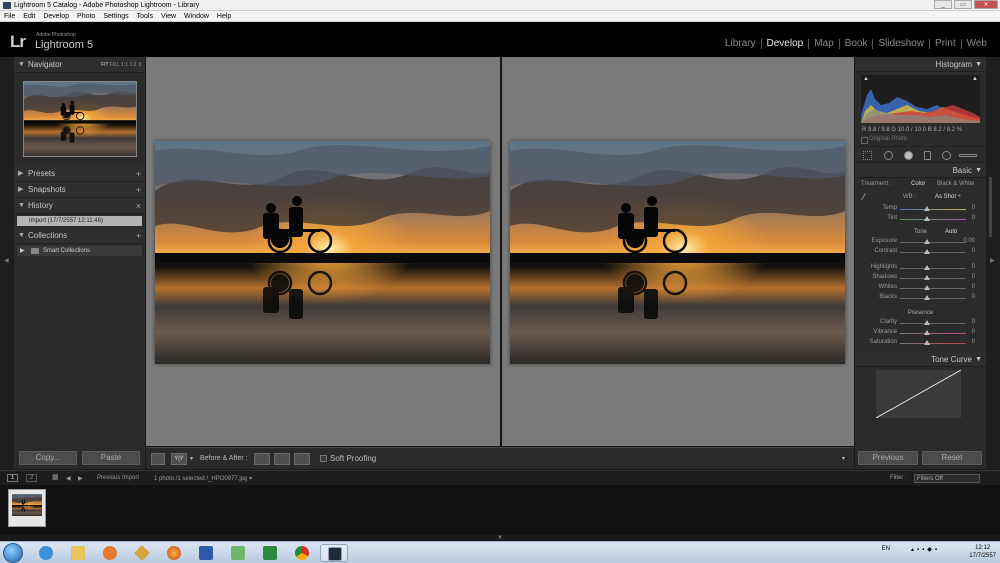 This screenshot has width=1000, height=563. Describe the element at coordinates (973, 277) in the screenshot. I see `shadows-value: 0` at that location.